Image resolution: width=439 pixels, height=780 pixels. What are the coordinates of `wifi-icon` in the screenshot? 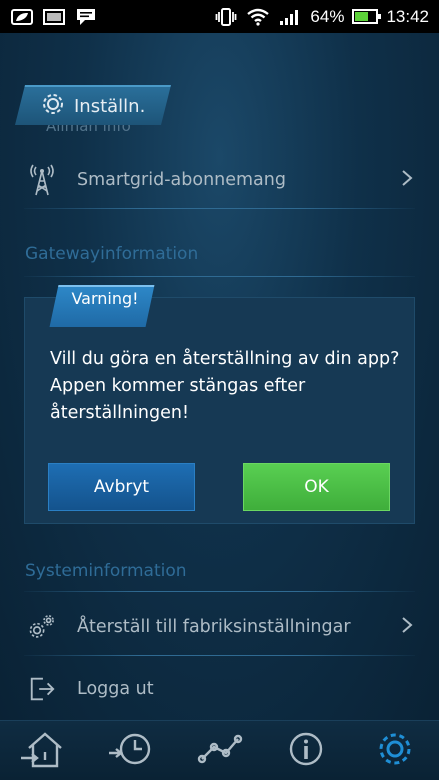 It's located at (258, 17).